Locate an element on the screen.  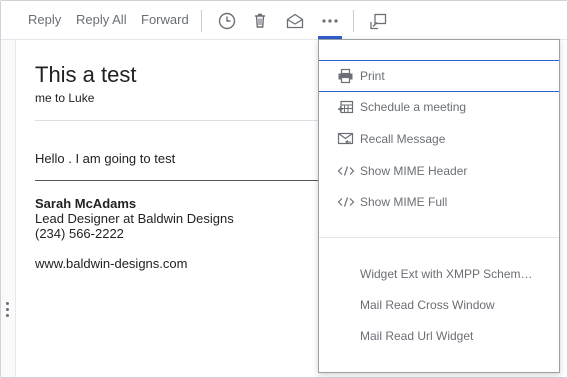
menu-divider is located at coordinates (439, 237).